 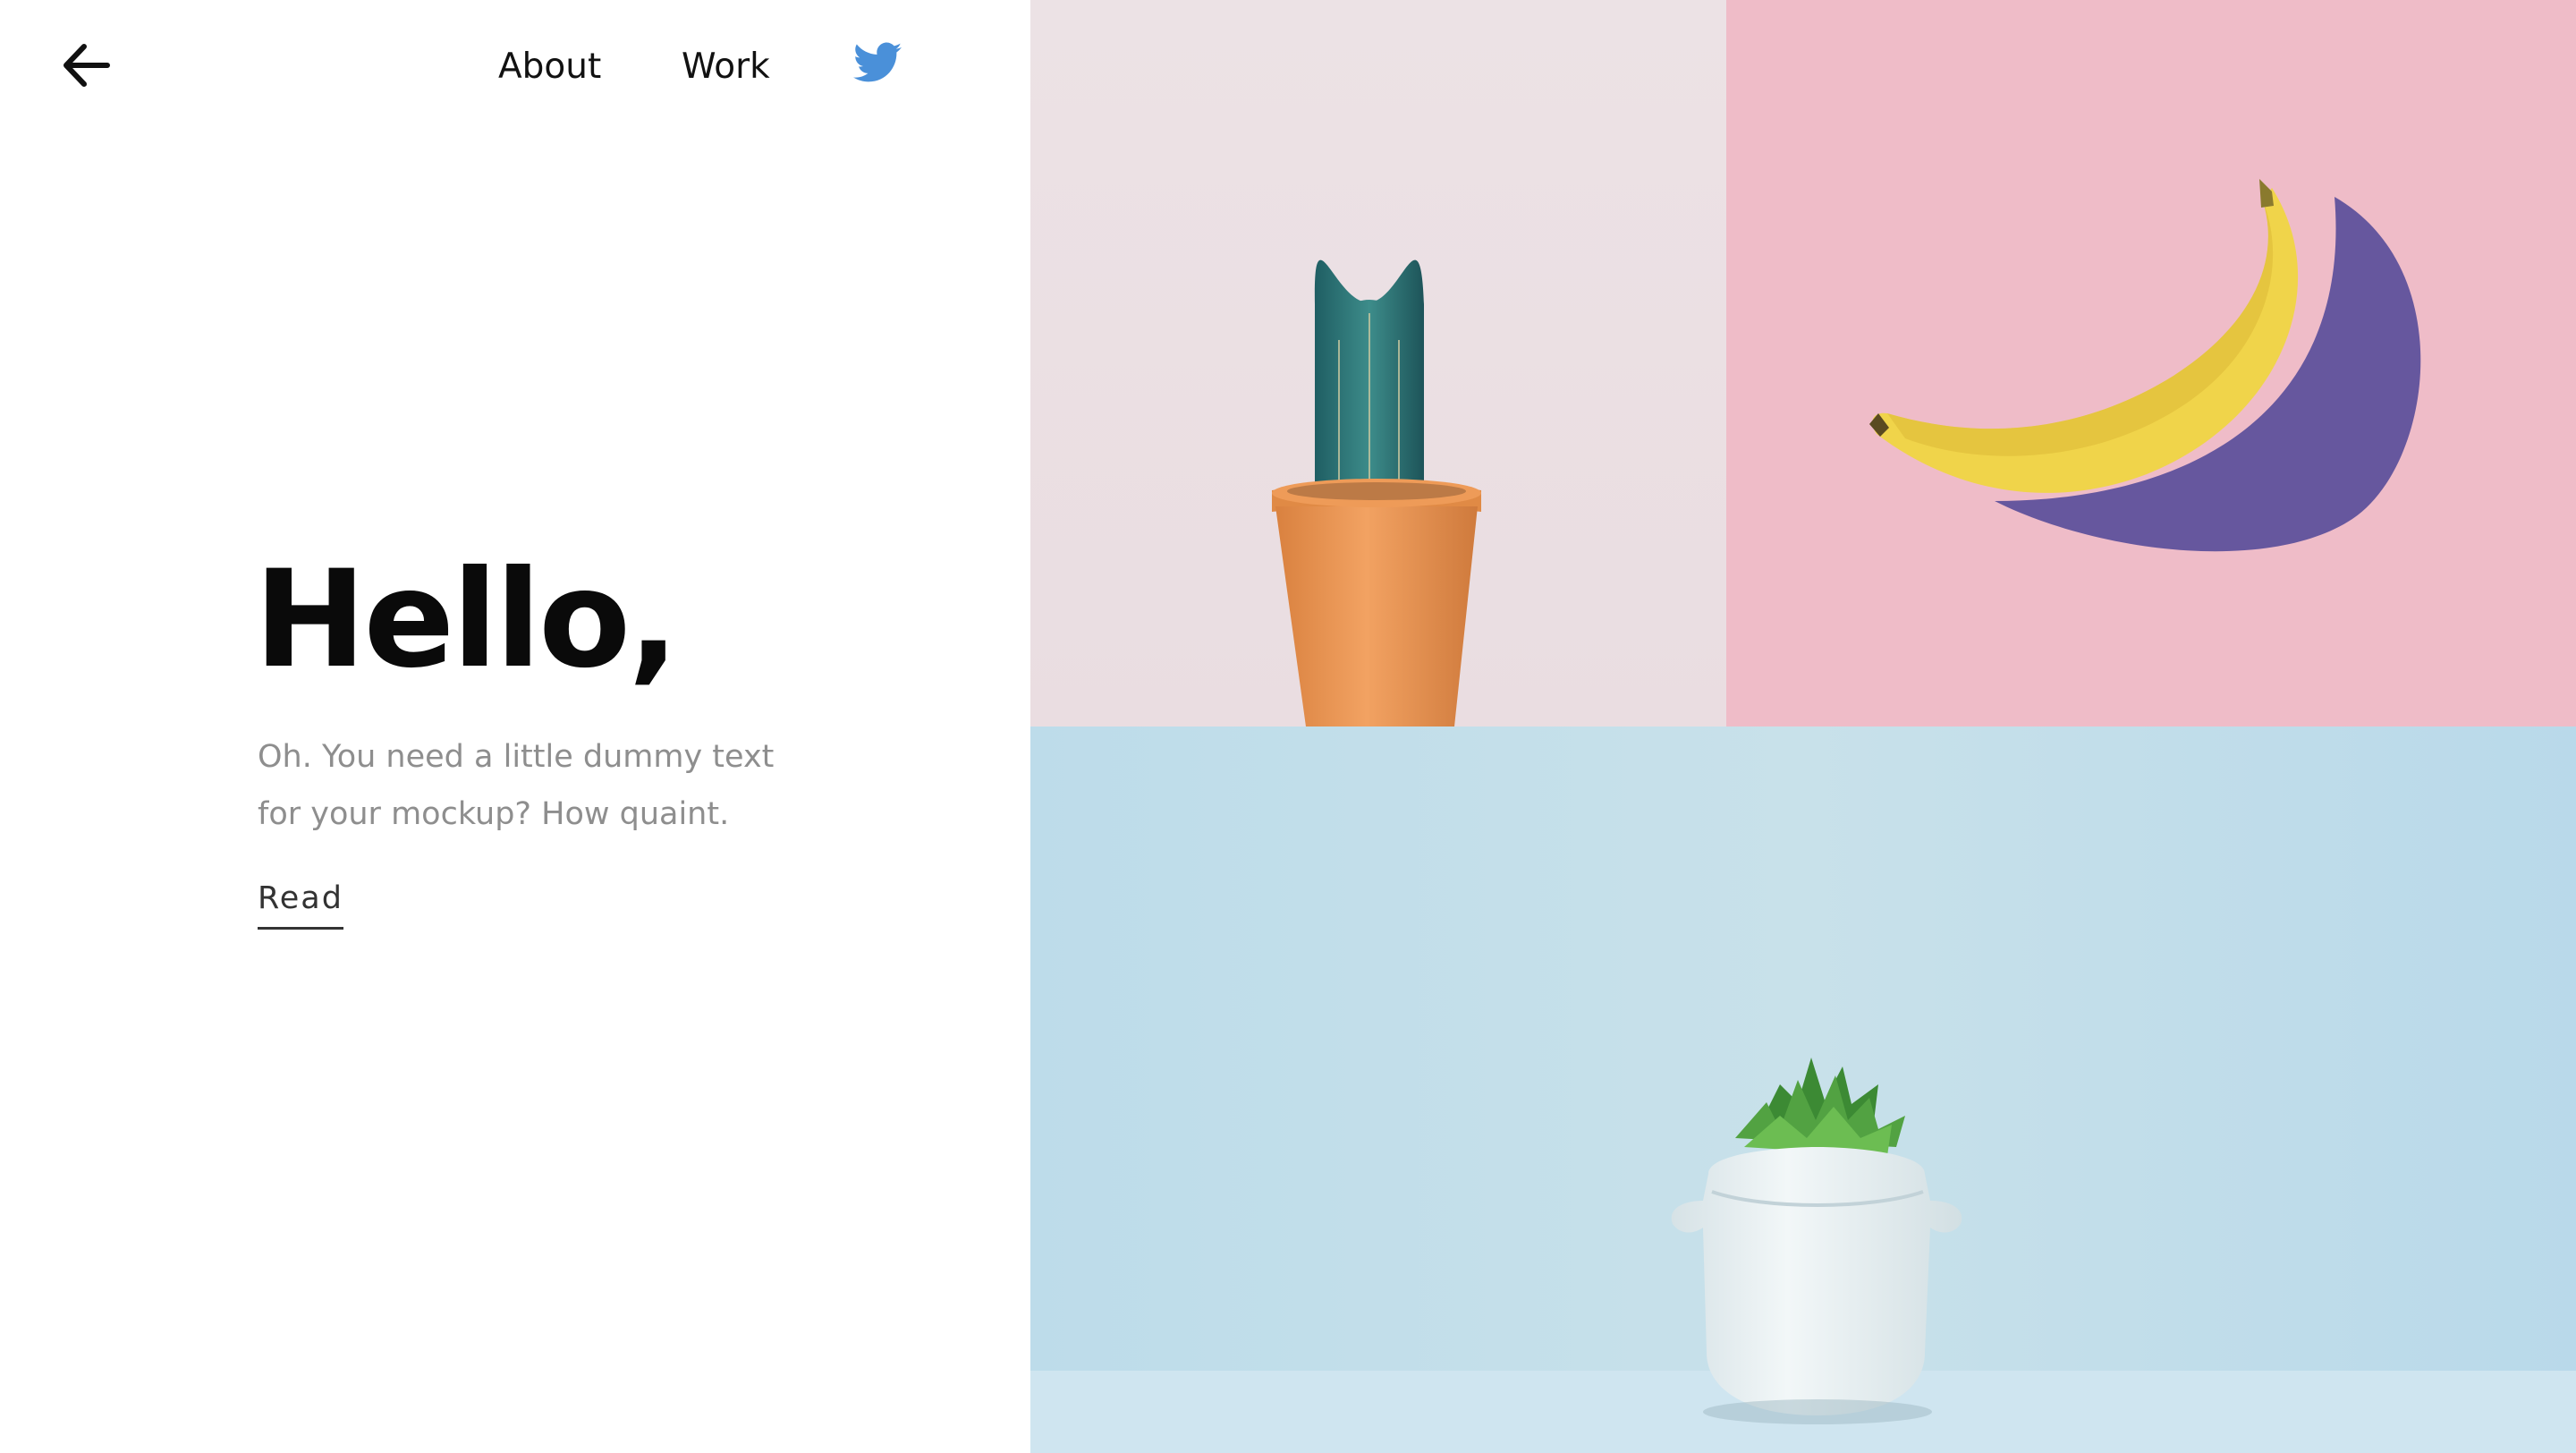 I want to click on twitter-icon, so click(x=877, y=62).